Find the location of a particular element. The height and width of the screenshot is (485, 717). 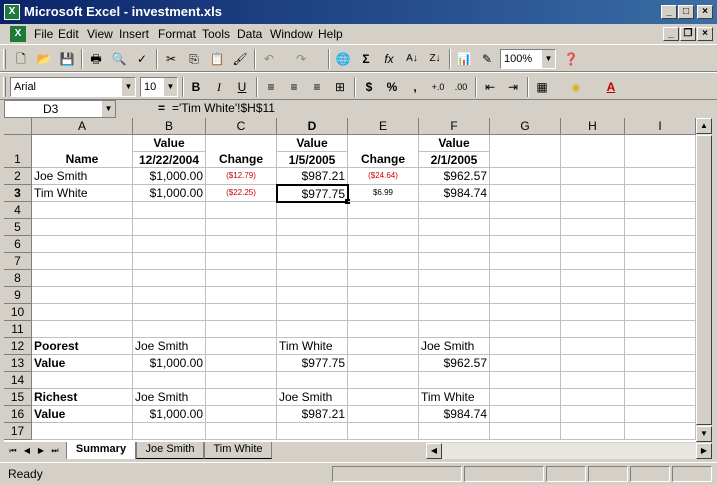

minimize-button: _ is located at coordinates (669, 12).